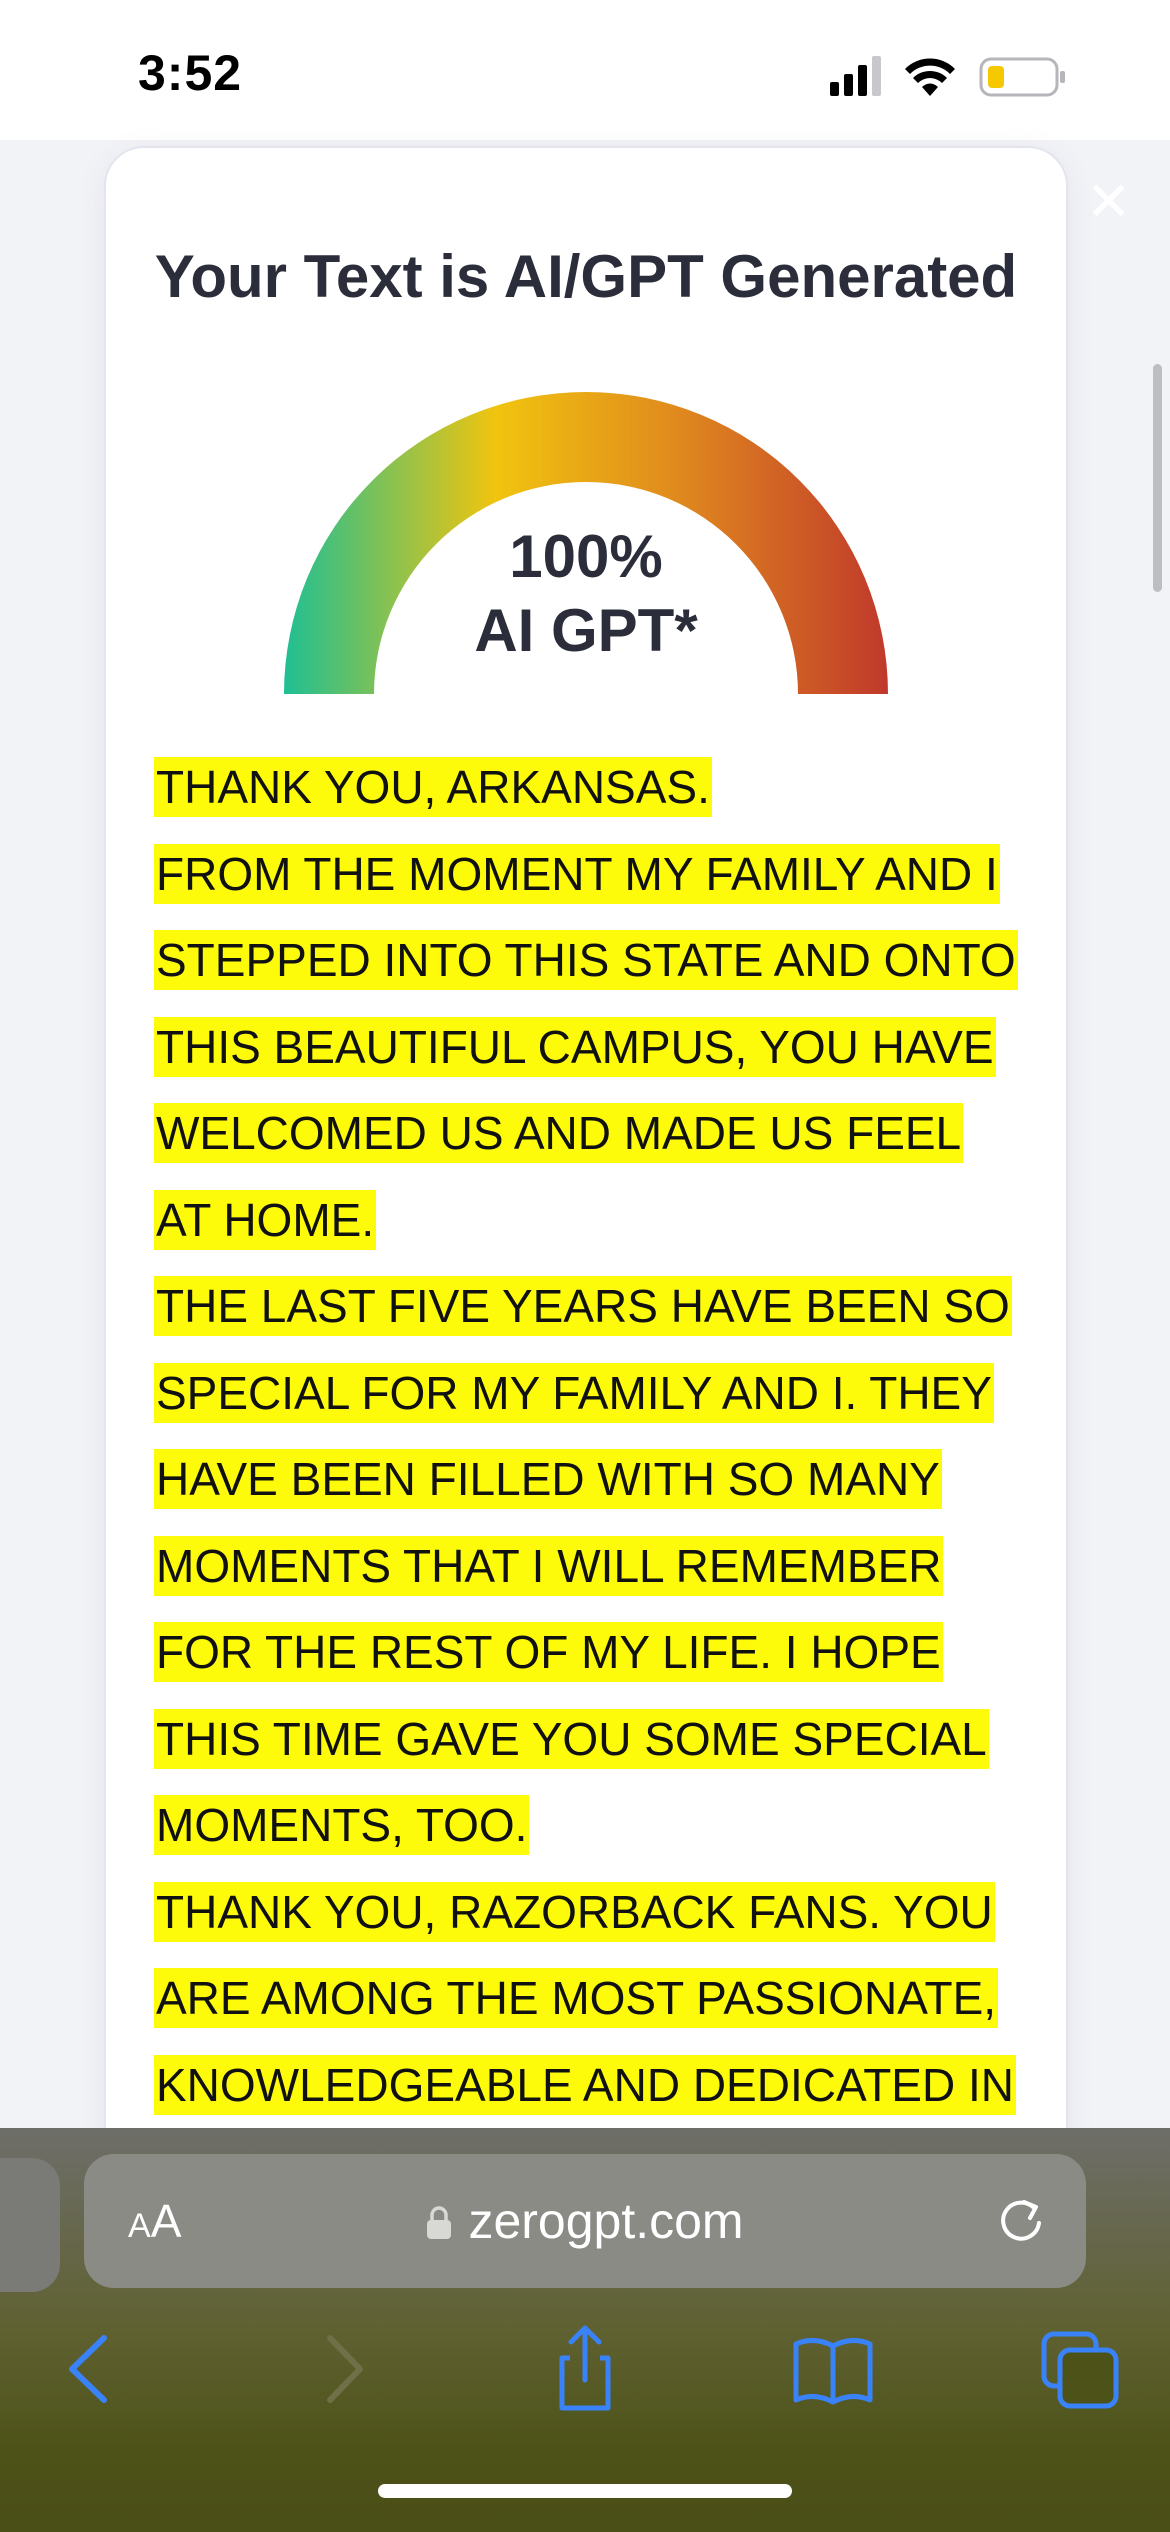  What do you see at coordinates (594, 1912) in the screenshot?
I see `text-line: THANK YOU, RAZORBACK FANS. YOU` at bounding box center [594, 1912].